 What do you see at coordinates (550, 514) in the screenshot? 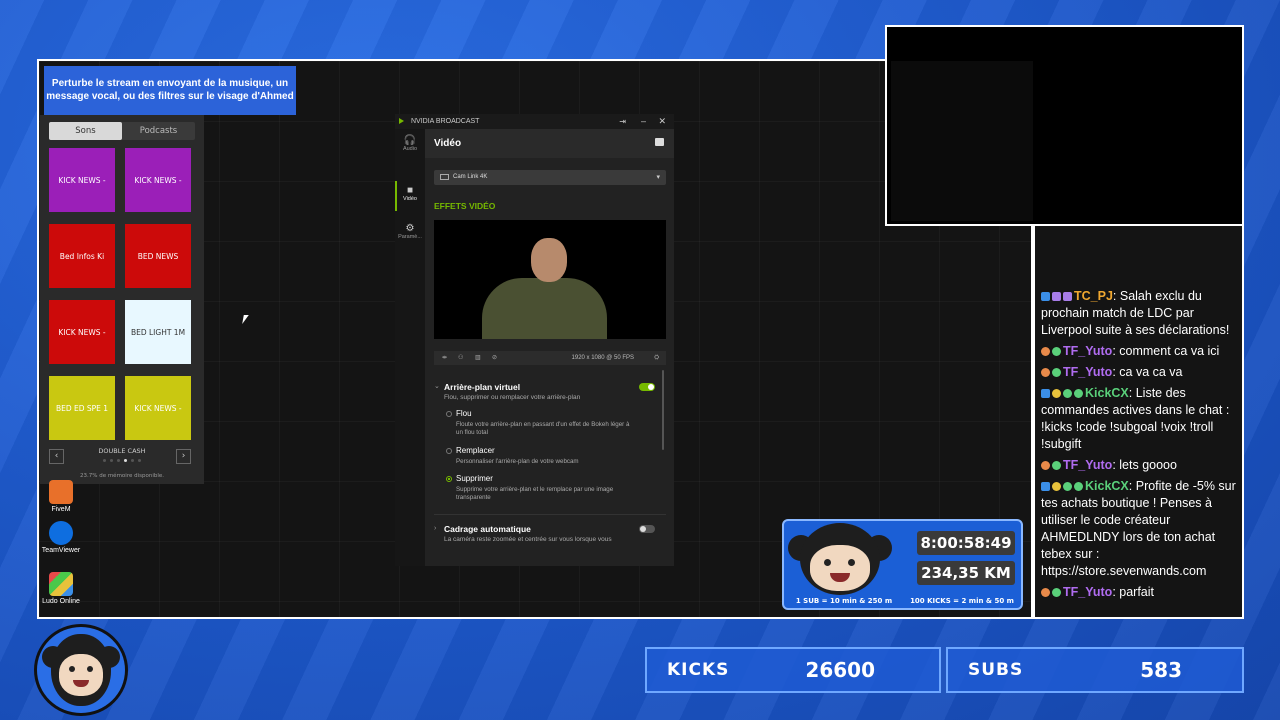
I see `divider` at bounding box center [550, 514].